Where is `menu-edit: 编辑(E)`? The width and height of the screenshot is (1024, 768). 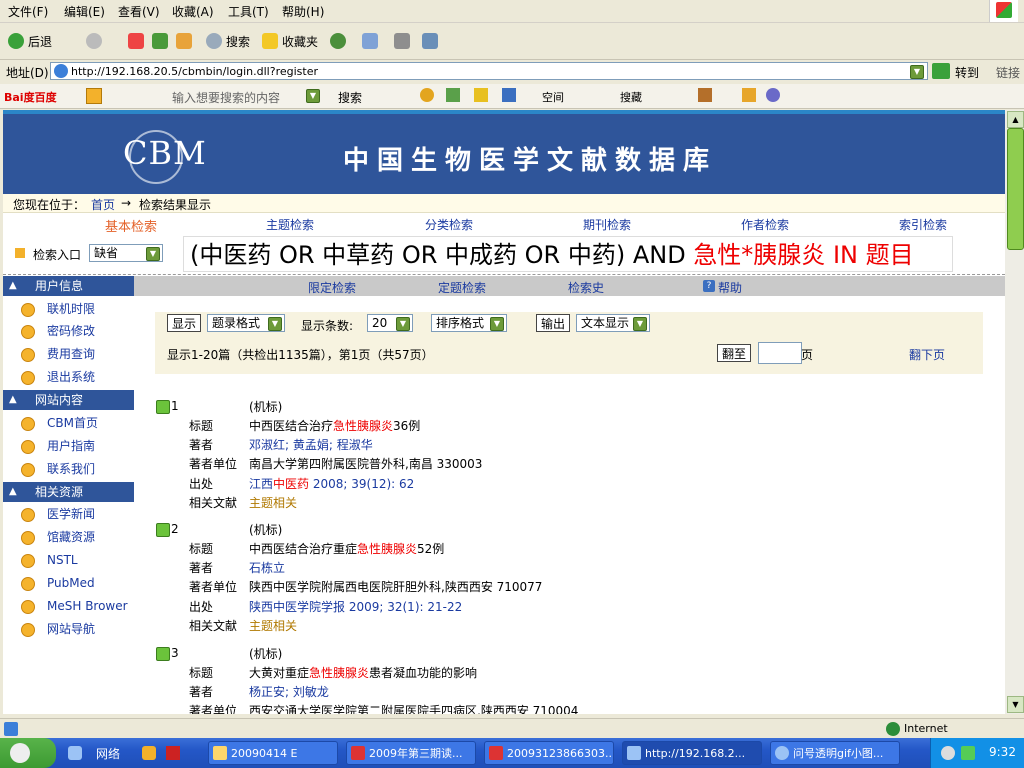
menu-edit: 编辑(E) is located at coordinates (84, 11).